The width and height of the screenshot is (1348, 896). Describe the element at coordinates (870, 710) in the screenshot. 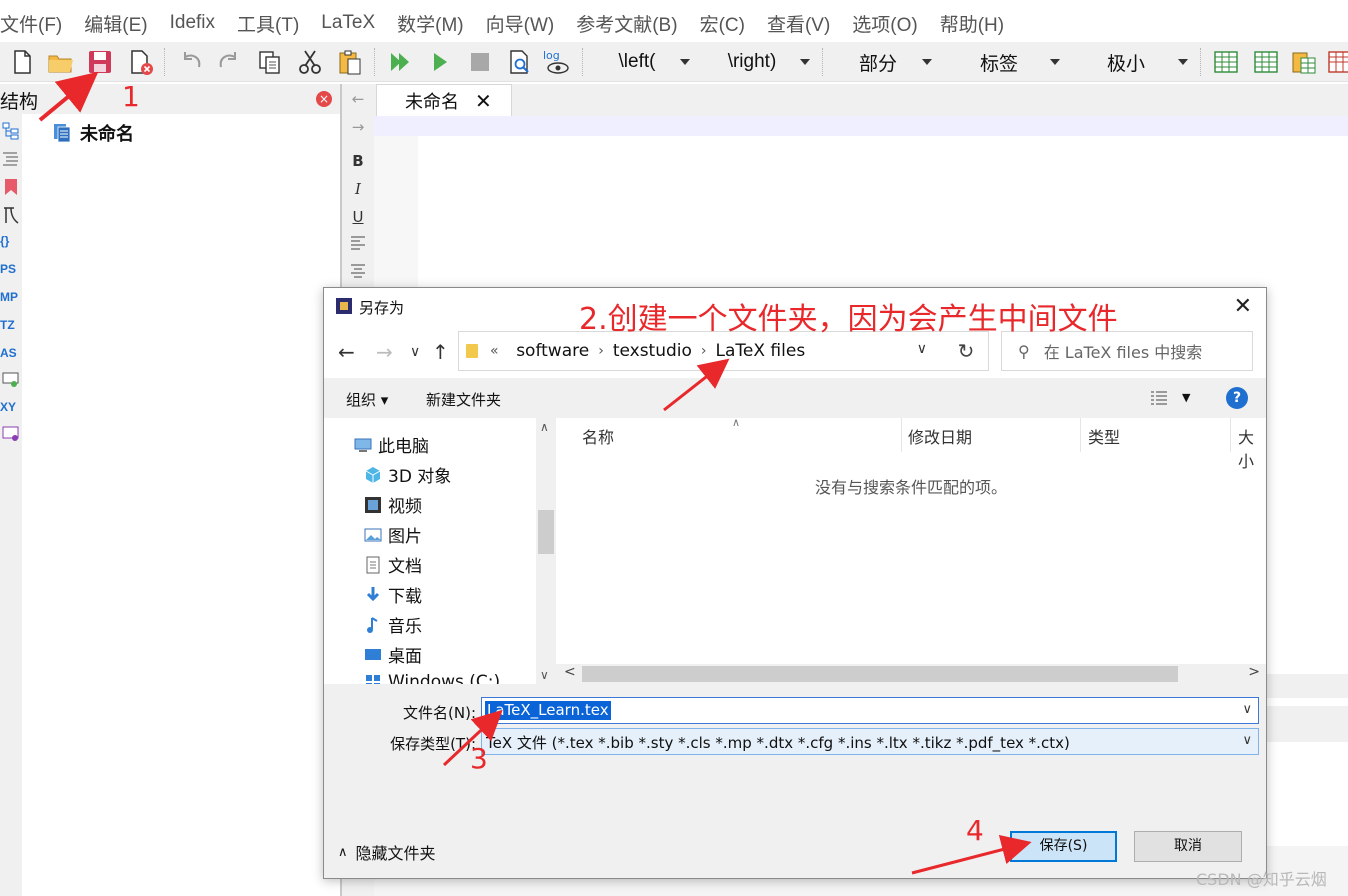

I see `filename-field: LaTeX_Learn.tex ∨` at that location.